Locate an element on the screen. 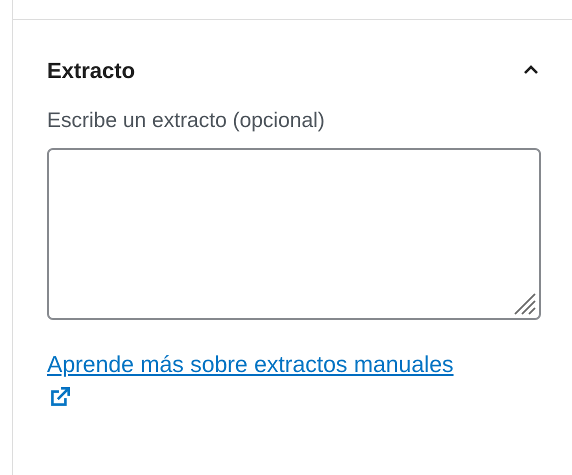 The height and width of the screenshot is (475, 572). field-label: Escribe un extracto (opcional) is located at coordinates (186, 121).